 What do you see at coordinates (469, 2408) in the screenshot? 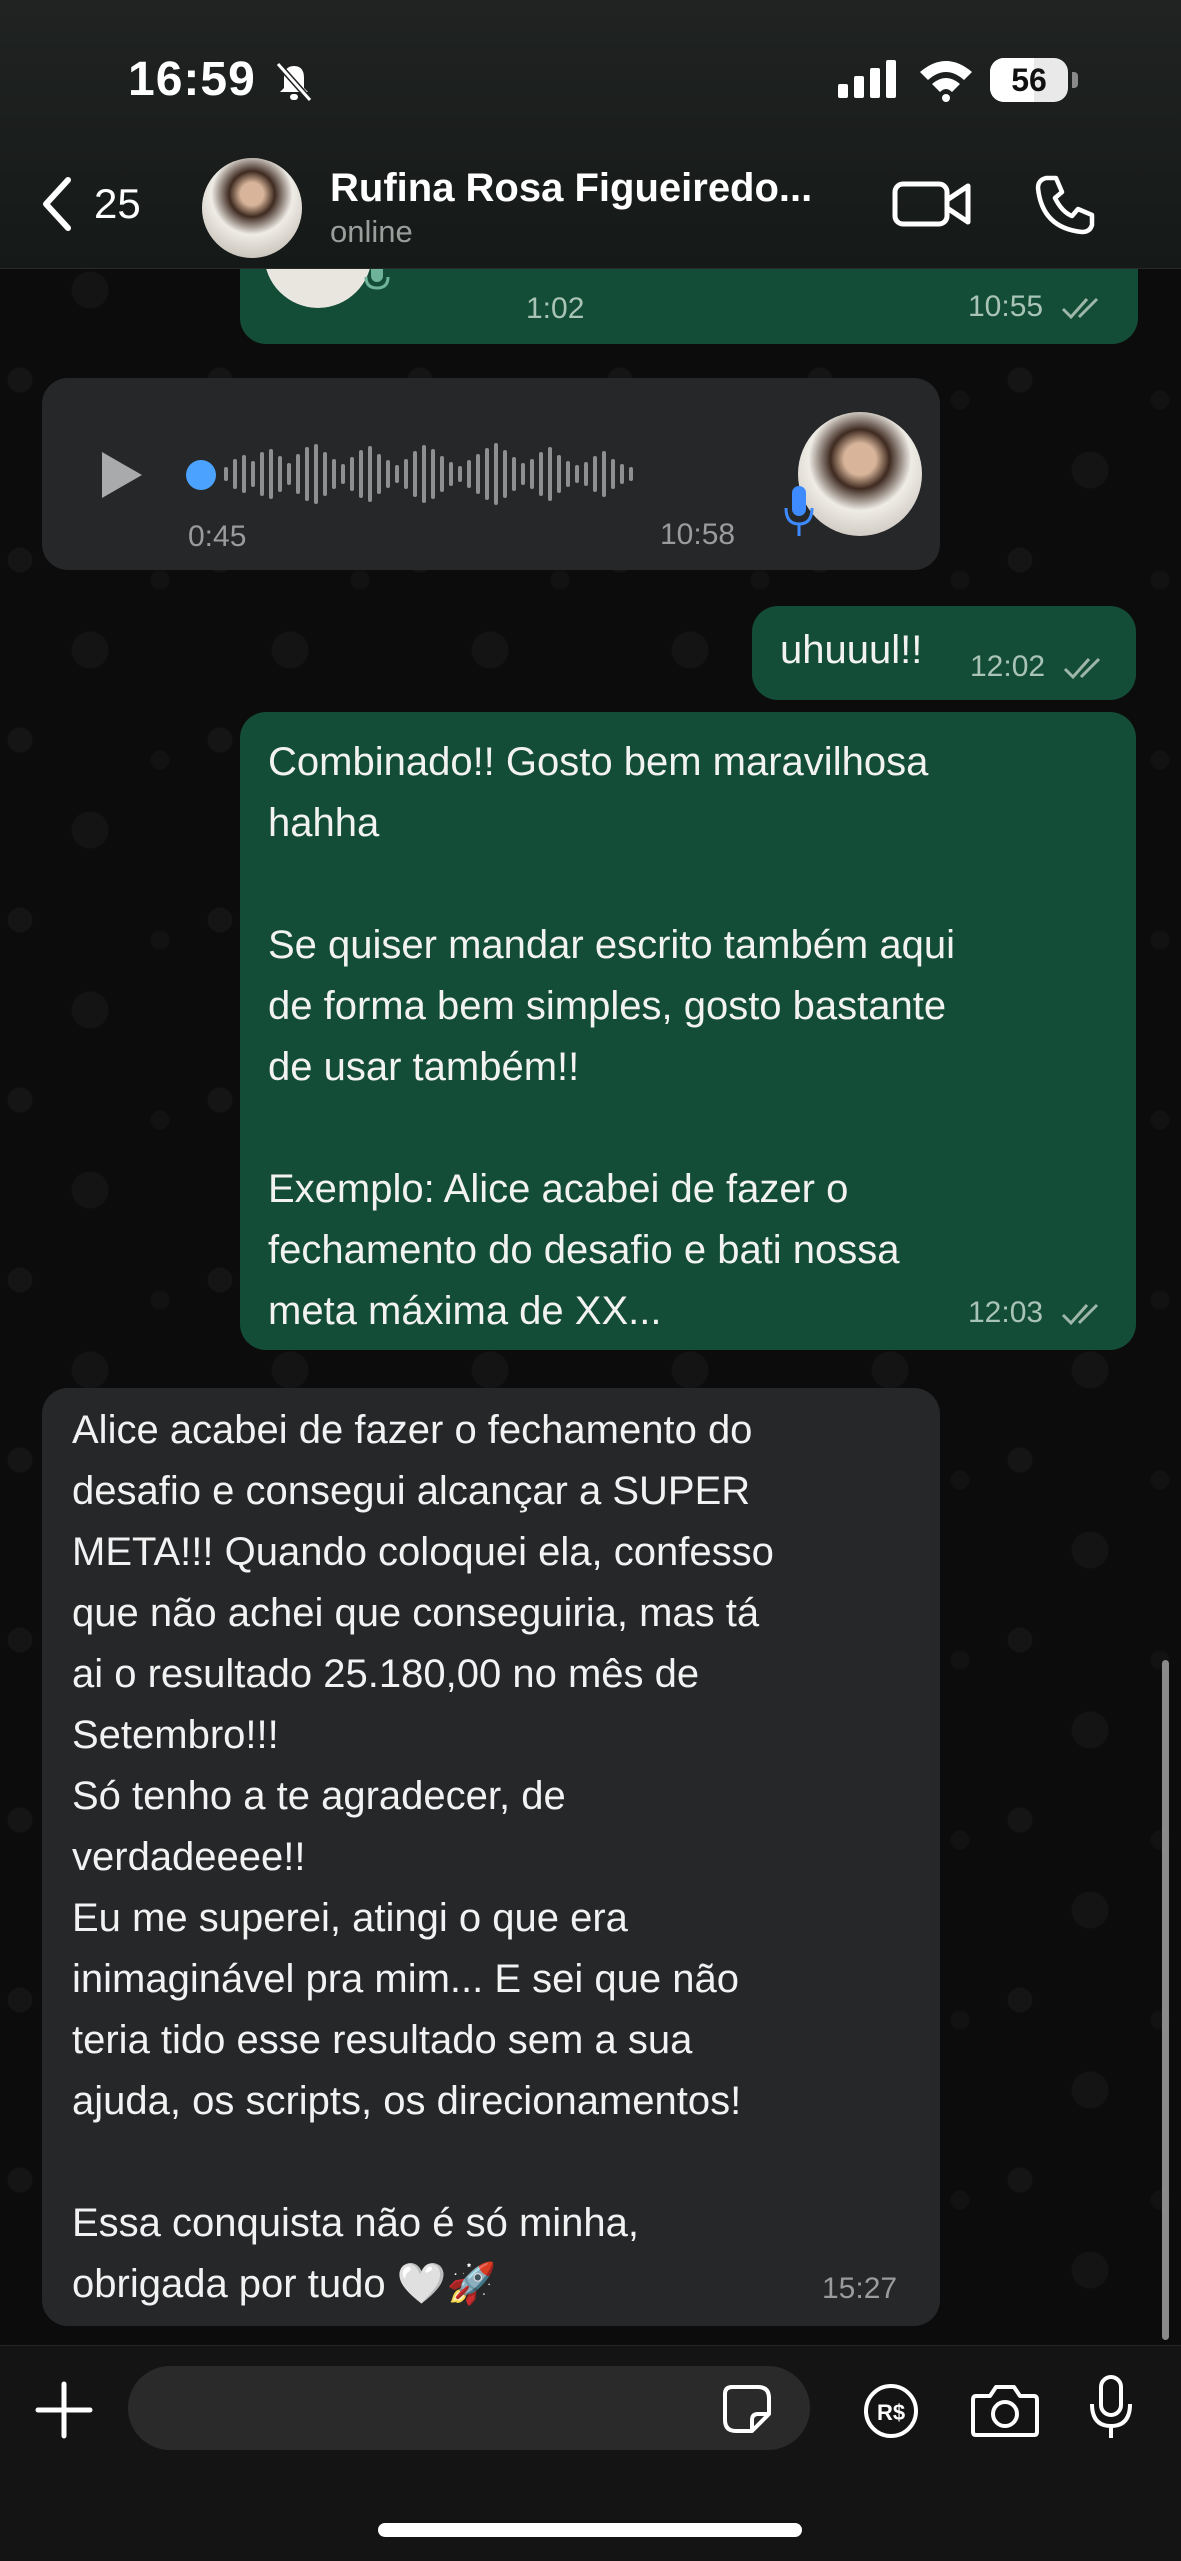
I see `message-input` at bounding box center [469, 2408].